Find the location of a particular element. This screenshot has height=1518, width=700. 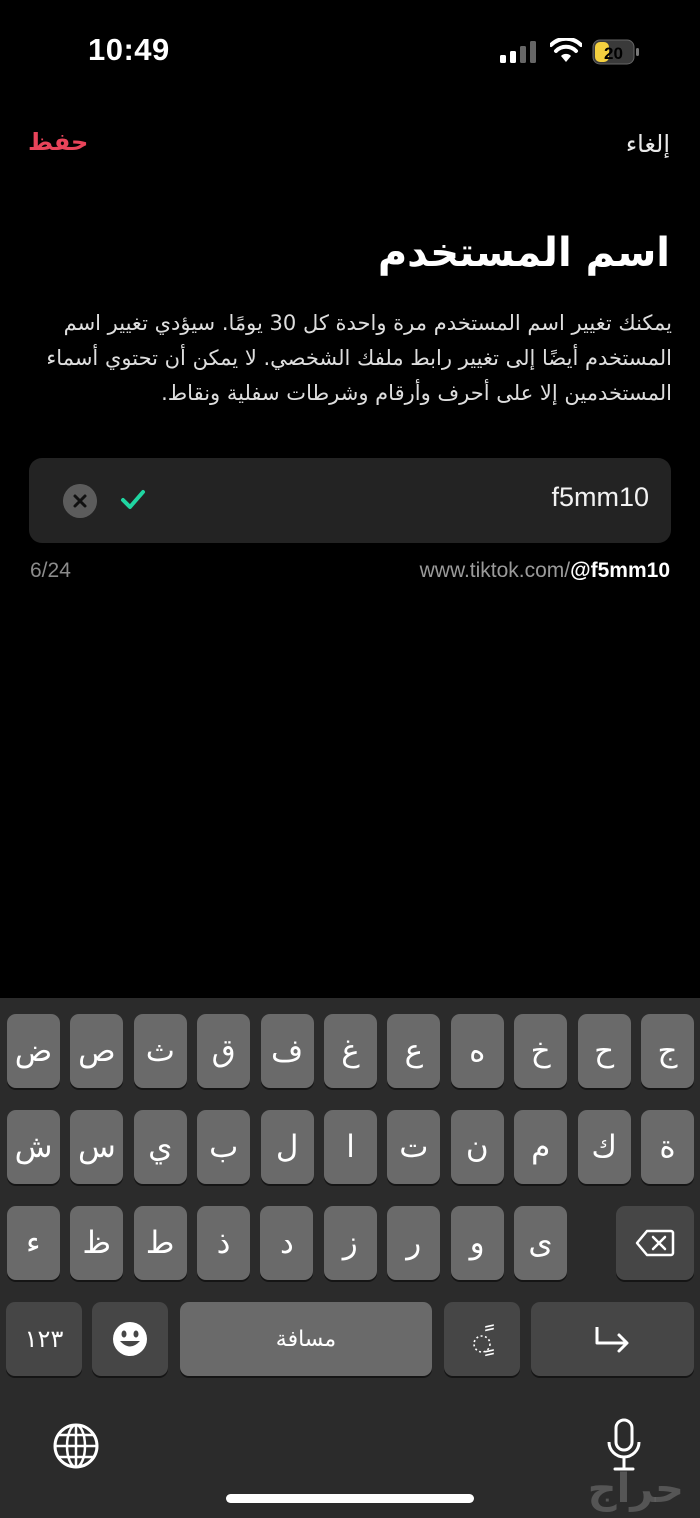

letter-key-label: خ is located at coordinates (540, 1051).